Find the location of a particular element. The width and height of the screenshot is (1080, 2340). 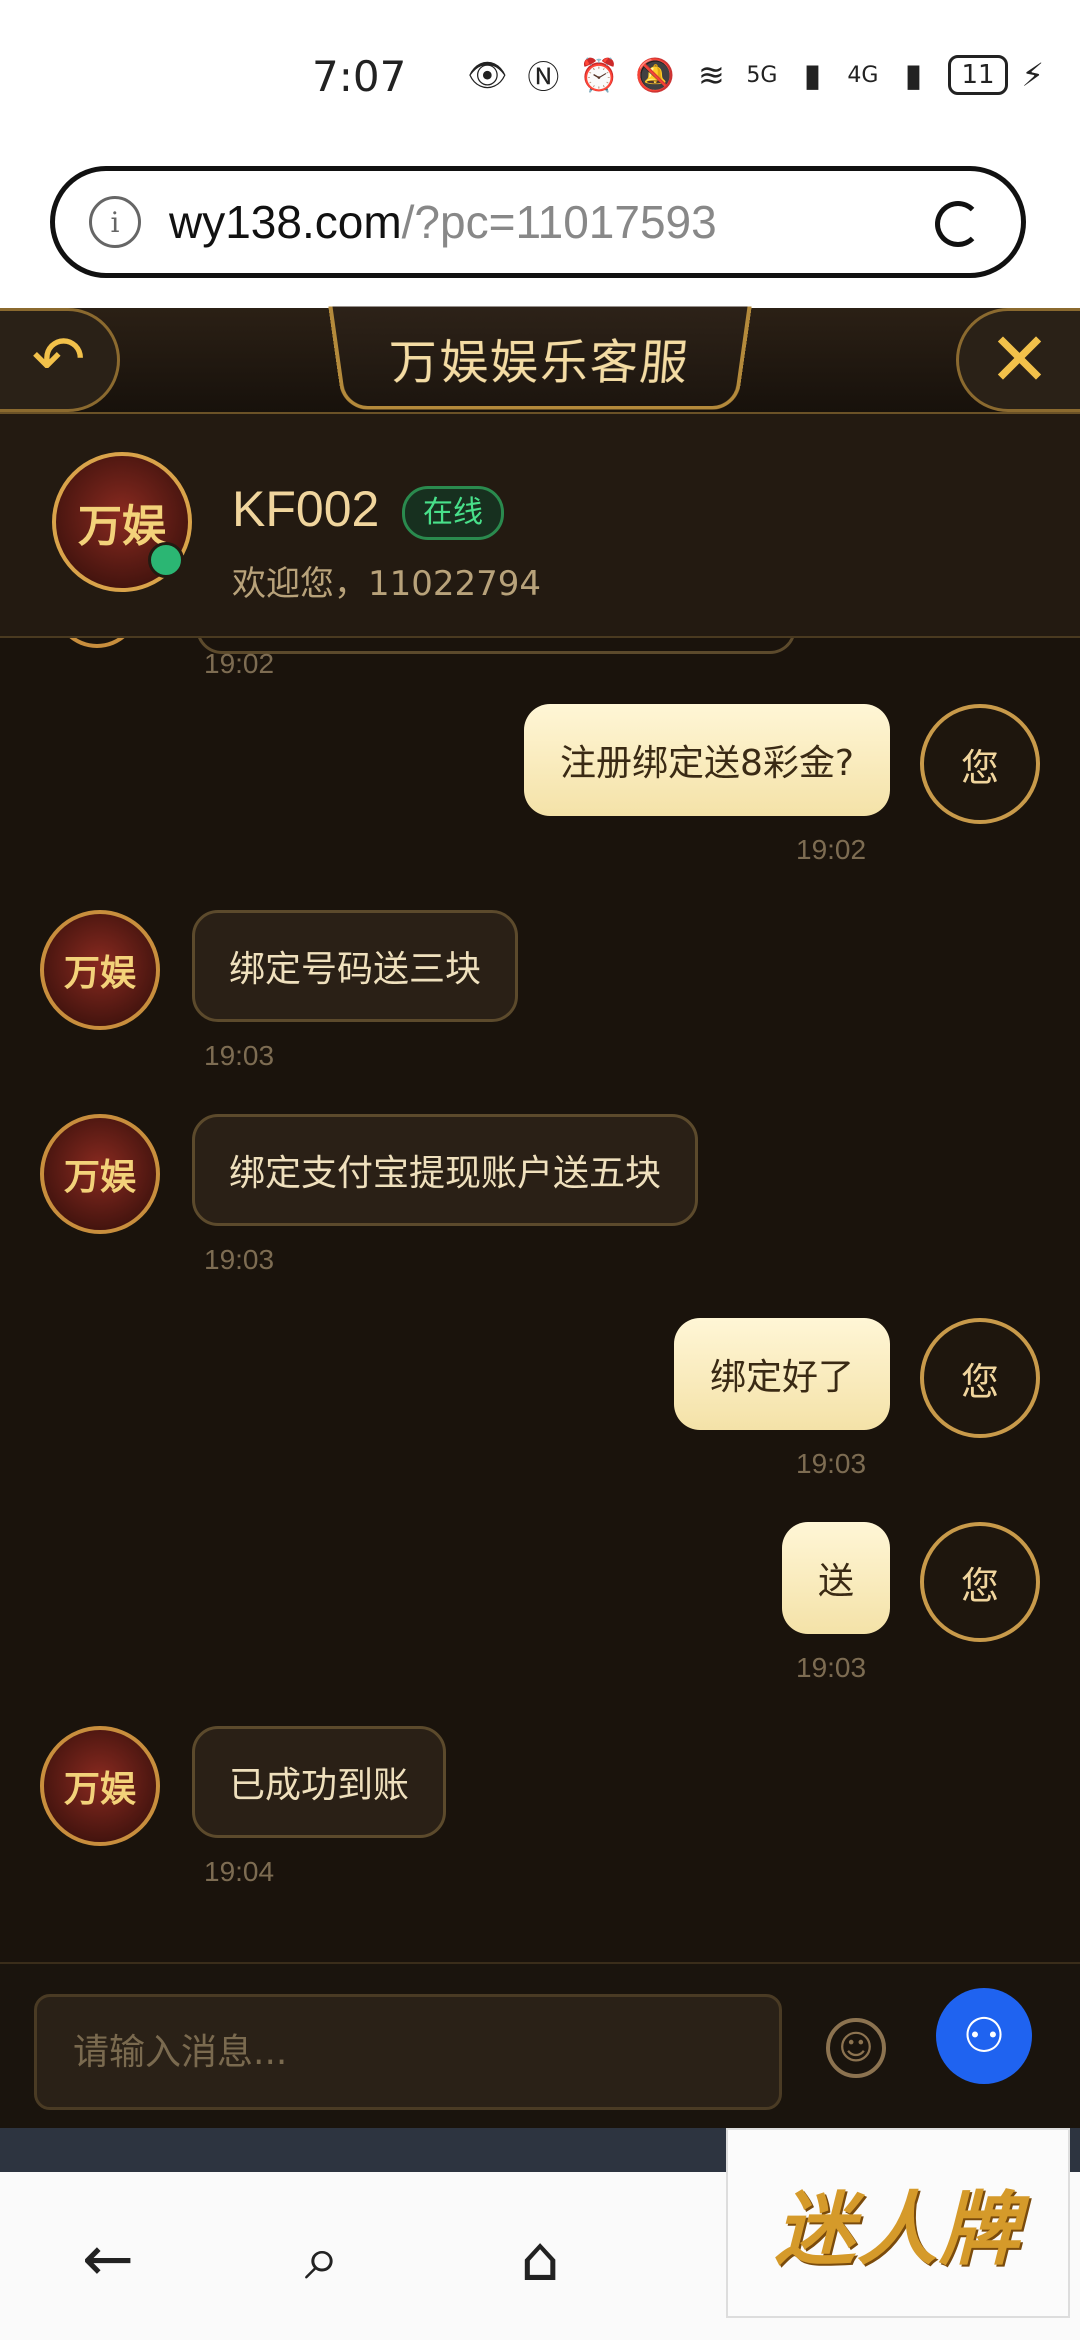

message-bubble-partial is located at coordinates (496, 646).